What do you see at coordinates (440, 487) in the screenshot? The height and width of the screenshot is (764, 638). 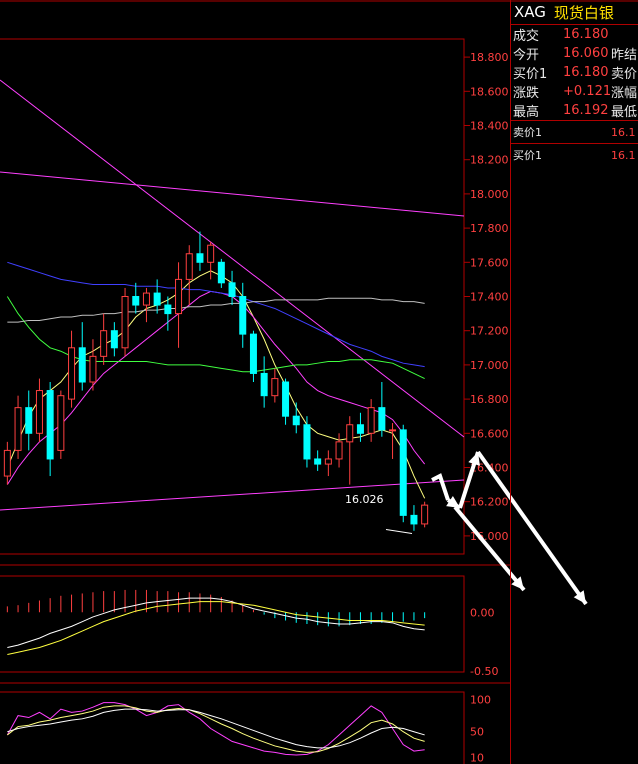 I see `forecast-path` at bounding box center [440, 487].